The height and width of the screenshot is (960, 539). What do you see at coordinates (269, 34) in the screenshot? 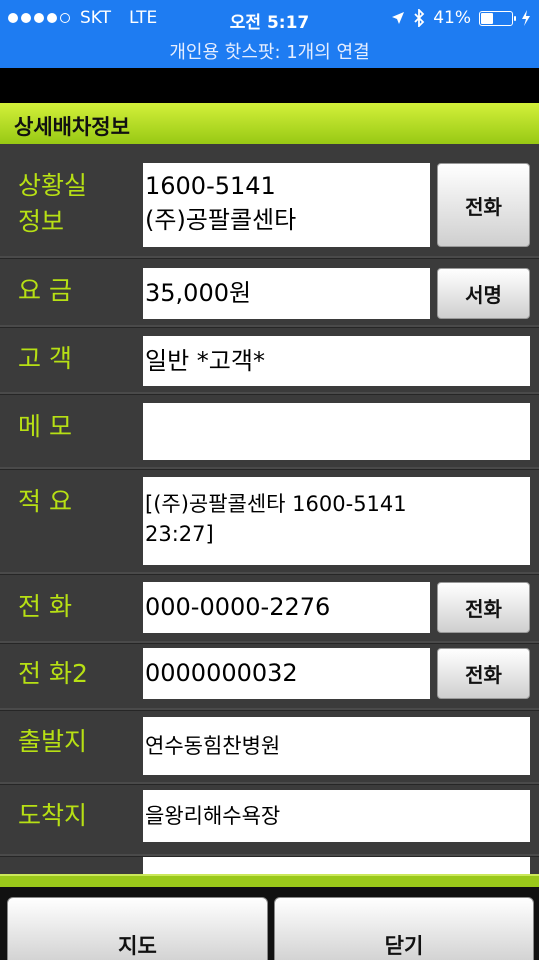
I see `status-bar: SKT LTE 오전 5:17 41% 개인용 핫스팟: 1개의 연결` at bounding box center [269, 34].